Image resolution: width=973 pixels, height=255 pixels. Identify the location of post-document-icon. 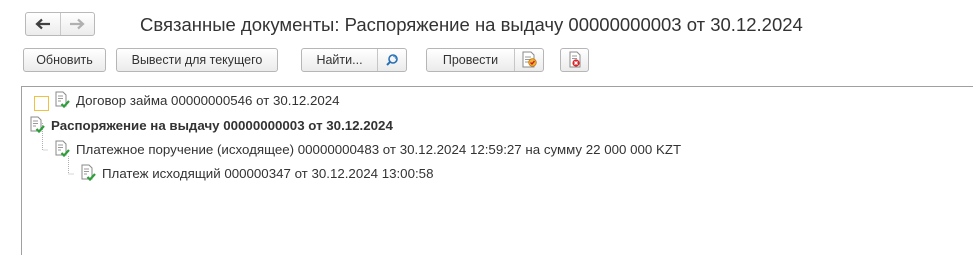
(529, 59).